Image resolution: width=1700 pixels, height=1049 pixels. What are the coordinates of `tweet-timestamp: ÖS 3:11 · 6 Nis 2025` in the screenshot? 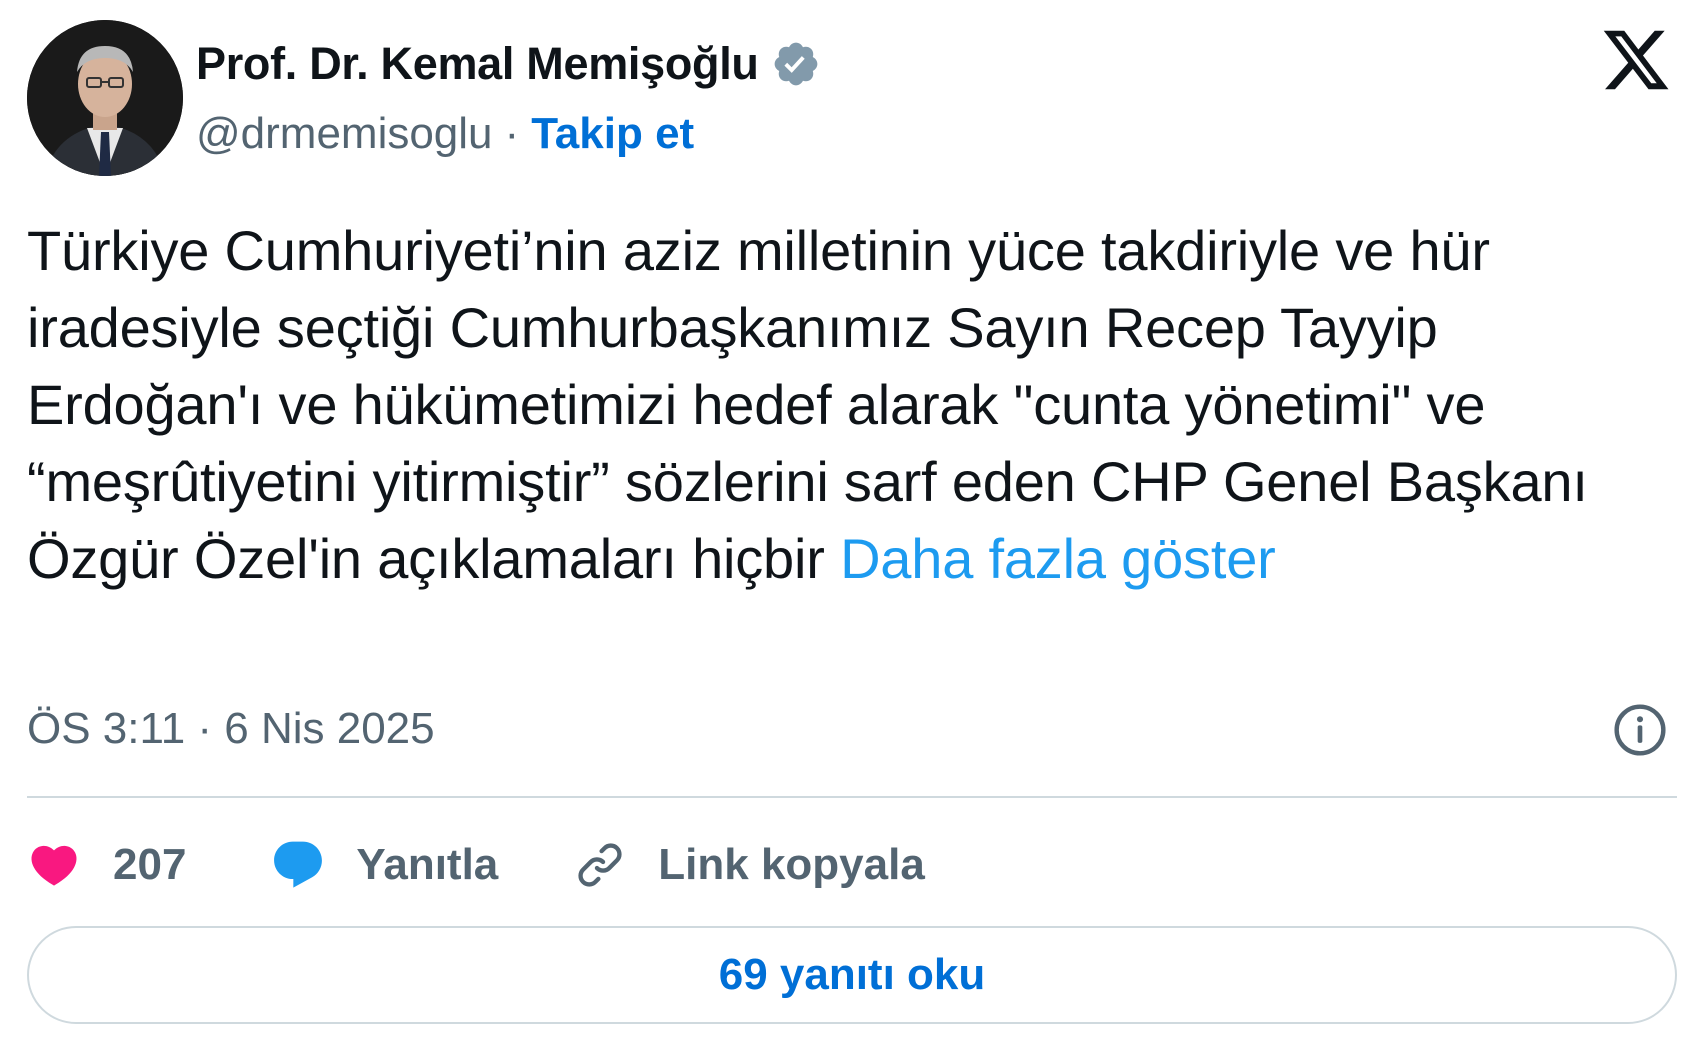 It's located at (231, 729).